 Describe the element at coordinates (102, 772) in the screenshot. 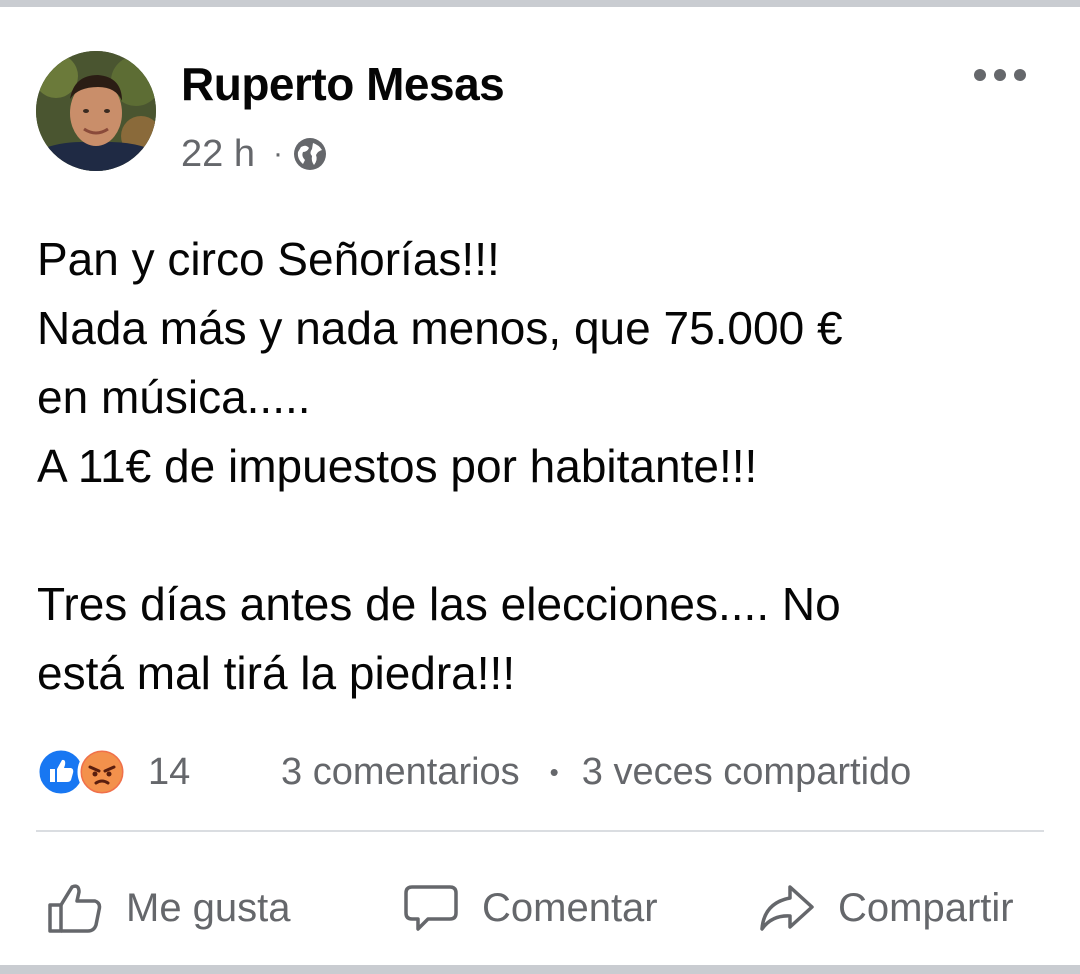

I see `angry-reaction-icon` at that location.